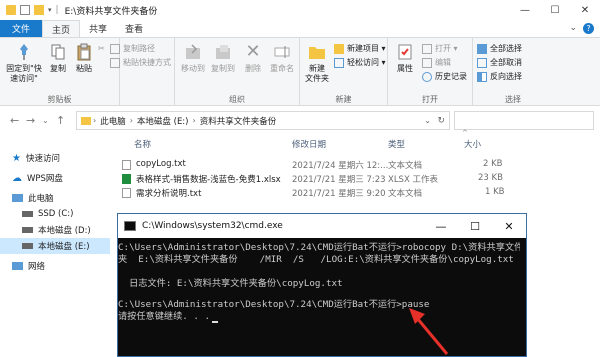 This screenshot has width=600, height=357. I want to click on new-item-icon, so click(339, 48).